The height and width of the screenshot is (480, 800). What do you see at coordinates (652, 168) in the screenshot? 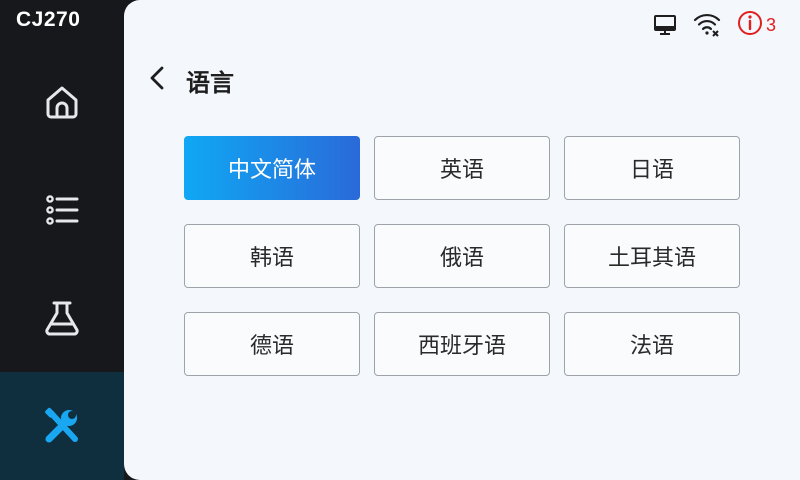
I see `language-option-japanese: 日语` at bounding box center [652, 168].